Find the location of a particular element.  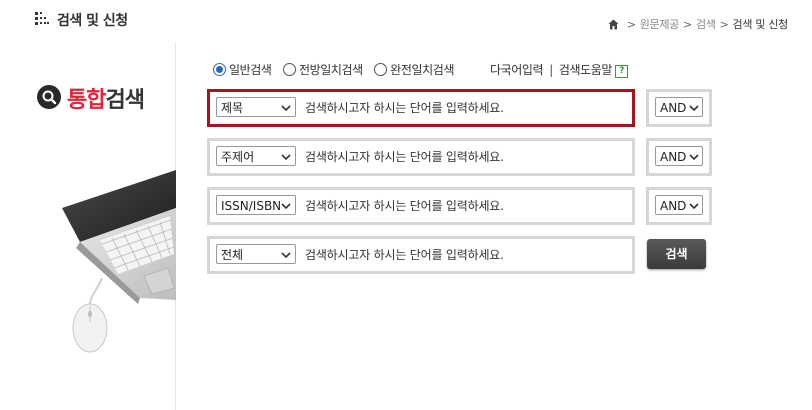

radio-prefix-match-search: 전방일치검색 is located at coordinates (322, 70).